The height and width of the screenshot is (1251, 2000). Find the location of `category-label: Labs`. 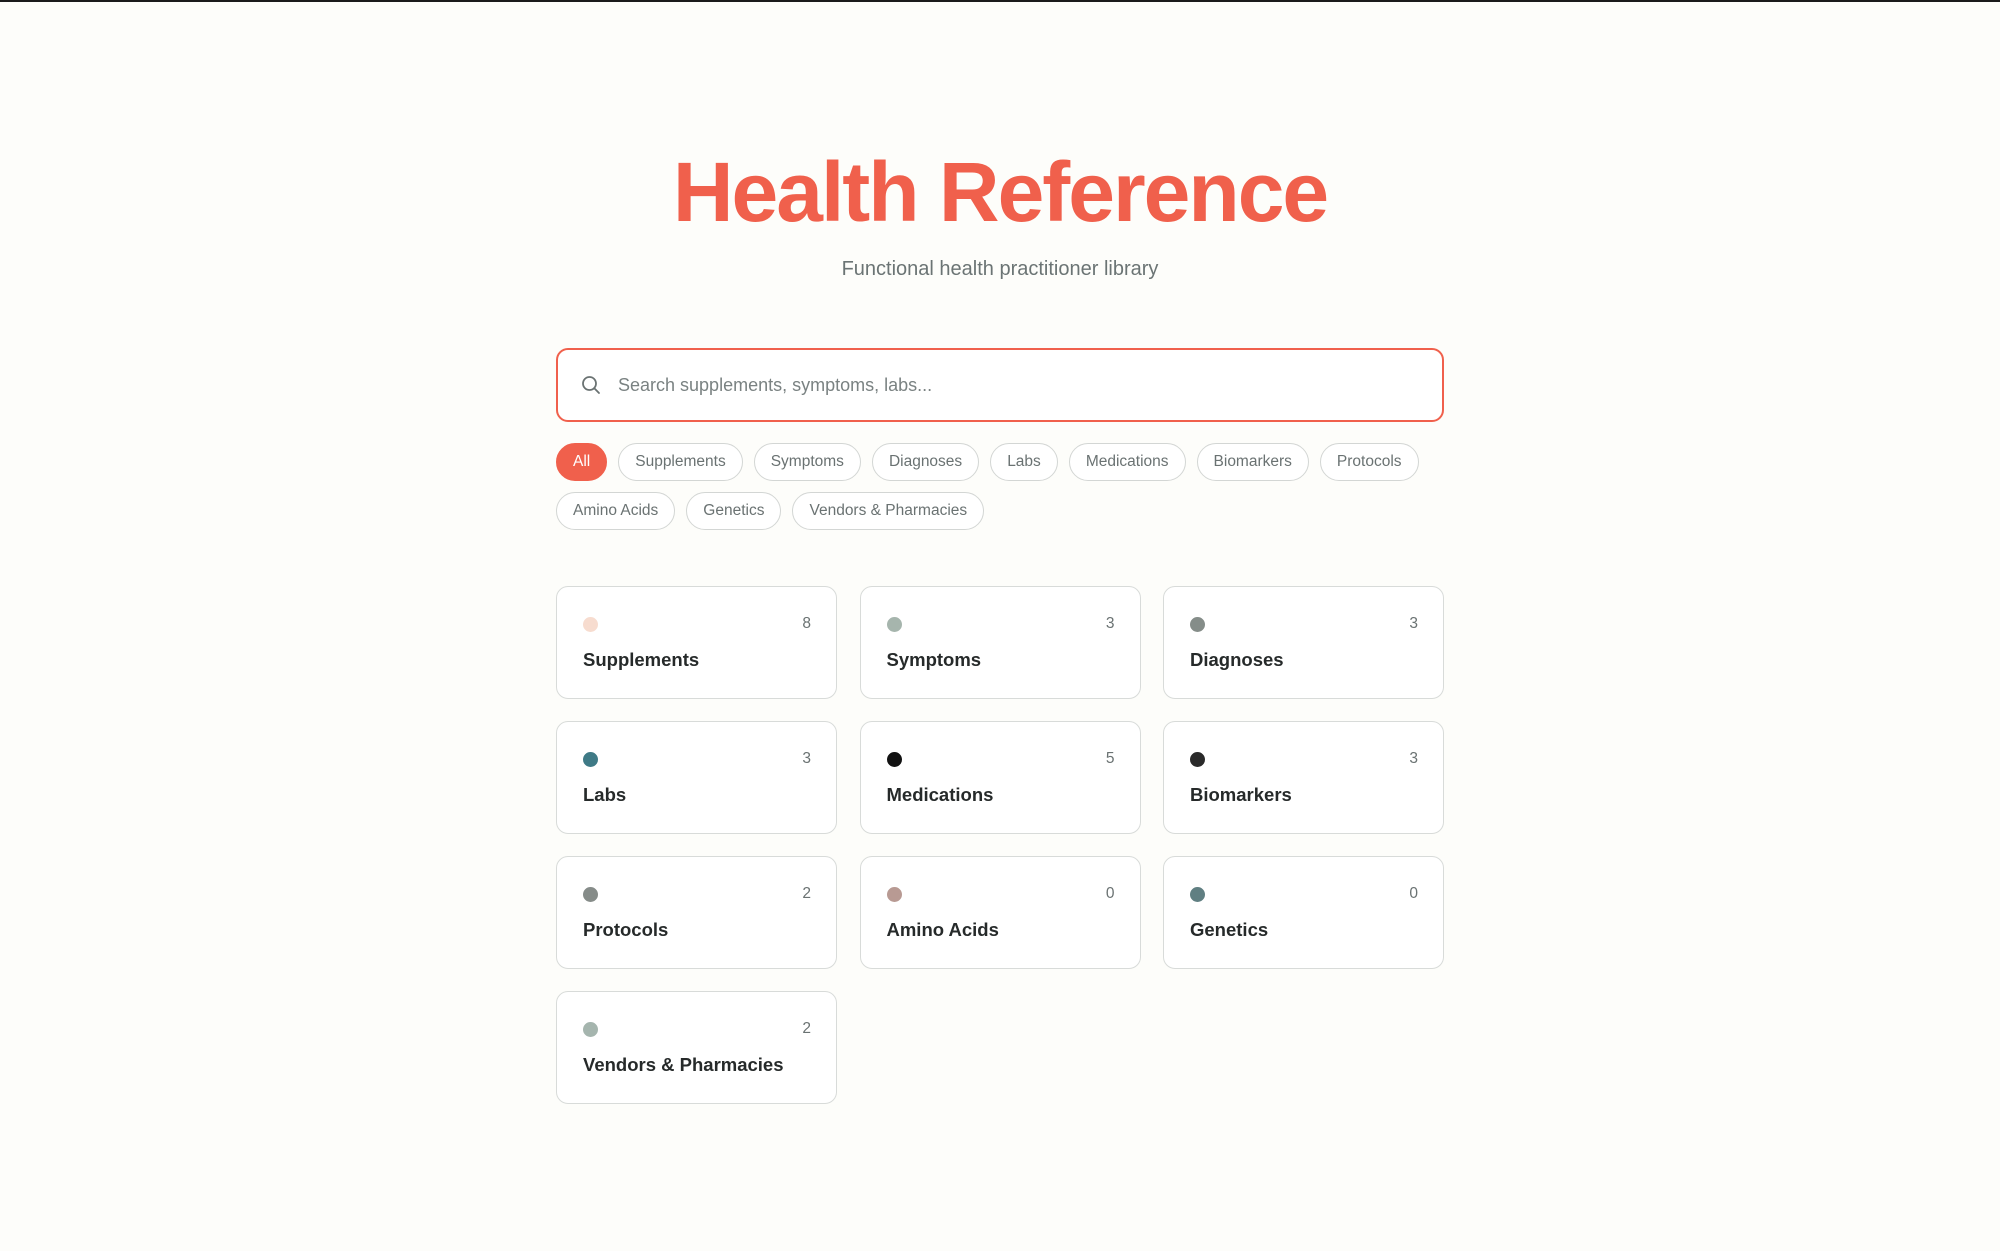

category-label: Labs is located at coordinates (605, 794).